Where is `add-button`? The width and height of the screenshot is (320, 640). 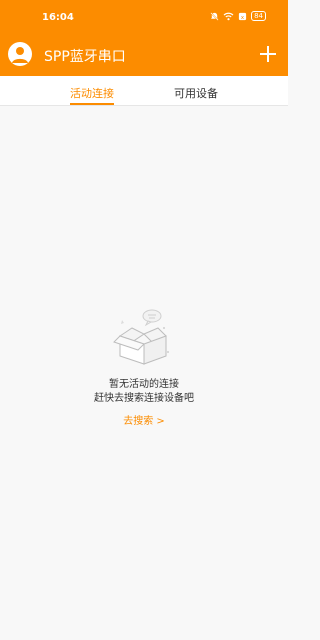 add-button is located at coordinates (268, 54).